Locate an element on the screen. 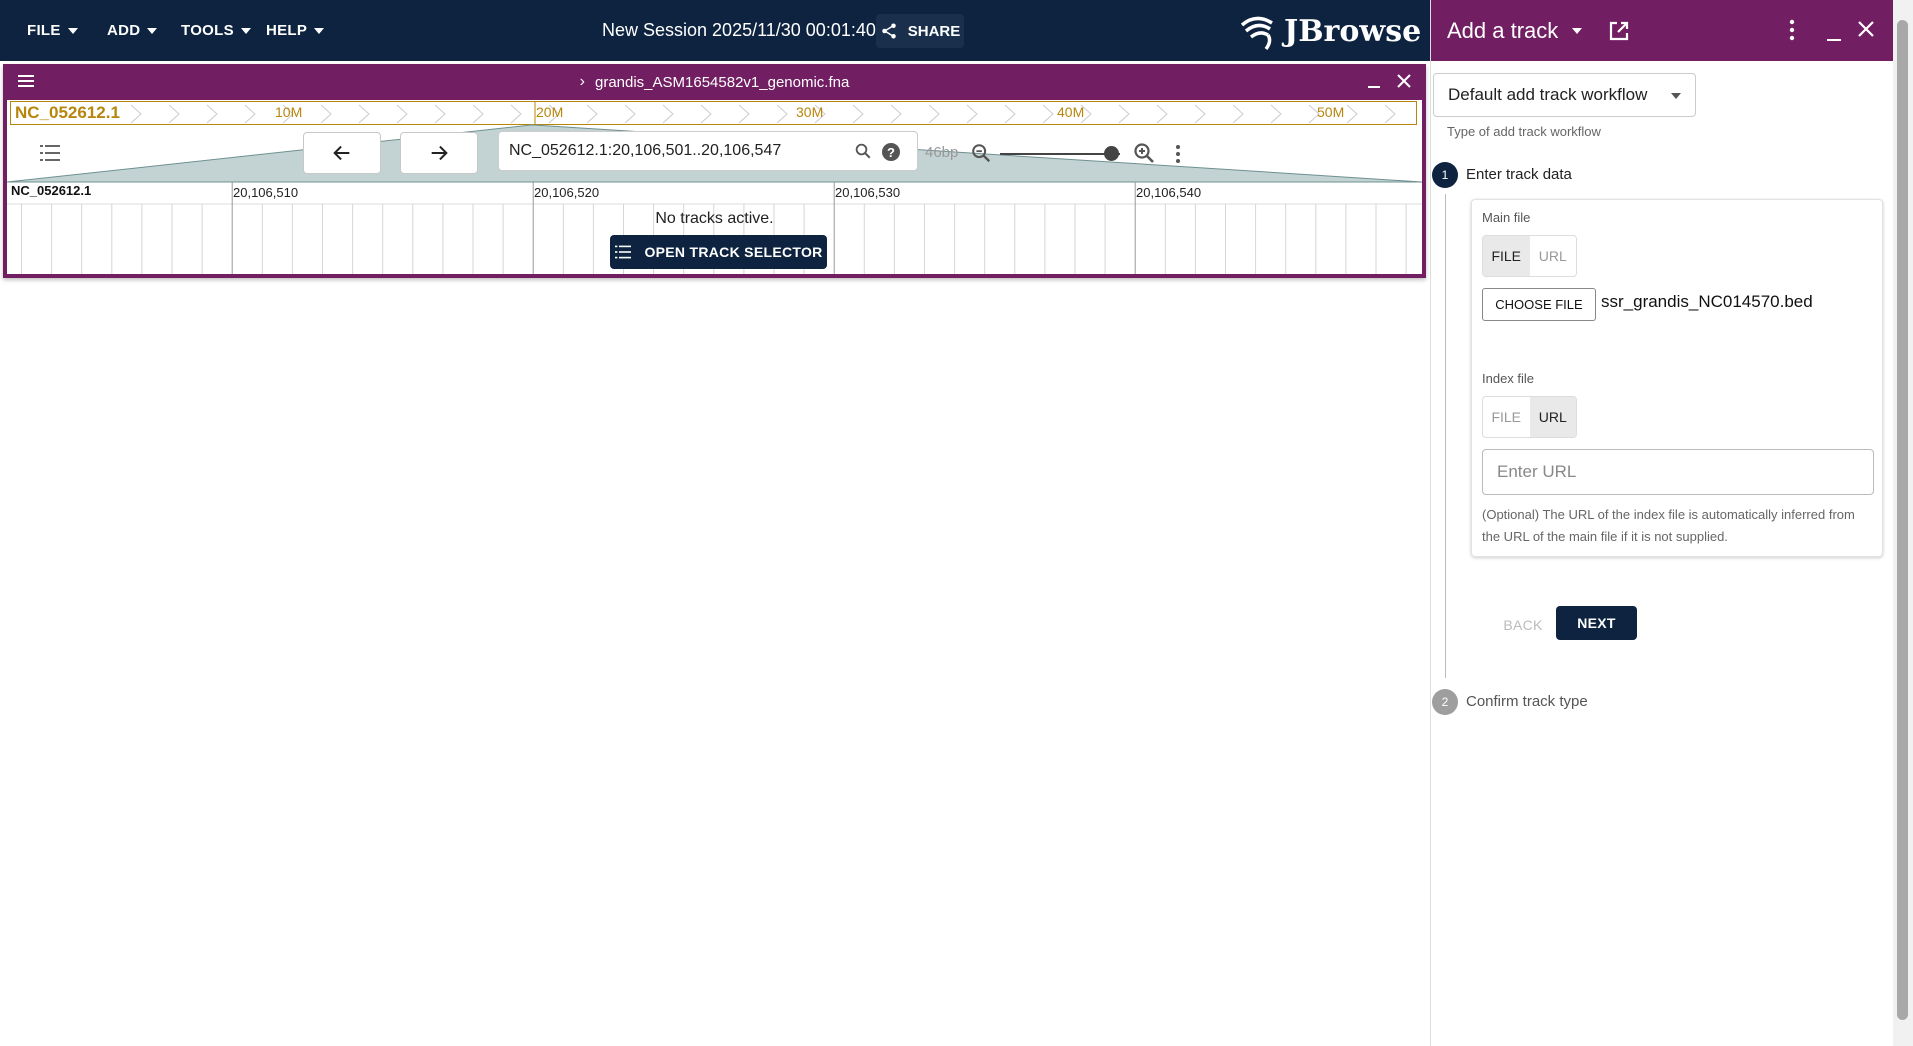  workflow-select-value: Default add track workflow is located at coordinates (1548, 94).